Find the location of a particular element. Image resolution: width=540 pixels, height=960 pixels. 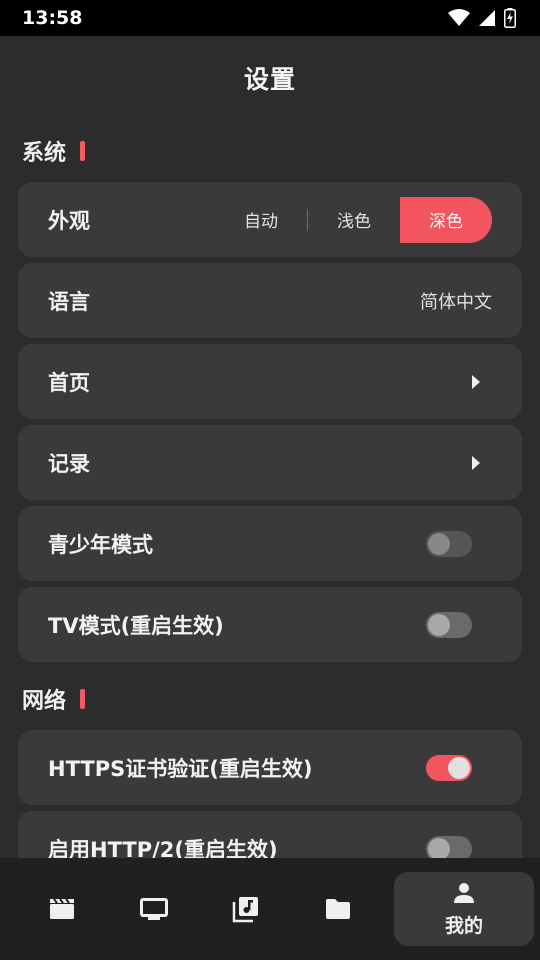

nav-label: 我的 is located at coordinates (463, 925).